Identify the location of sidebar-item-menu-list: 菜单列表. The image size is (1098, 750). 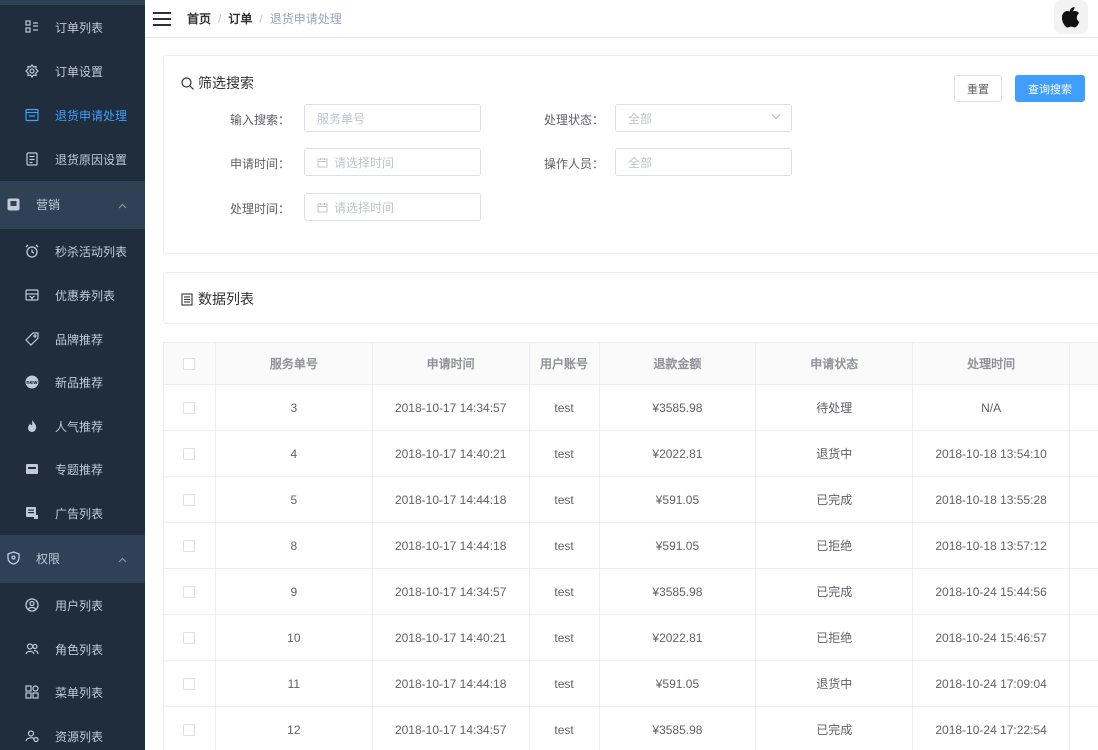
(72, 692).